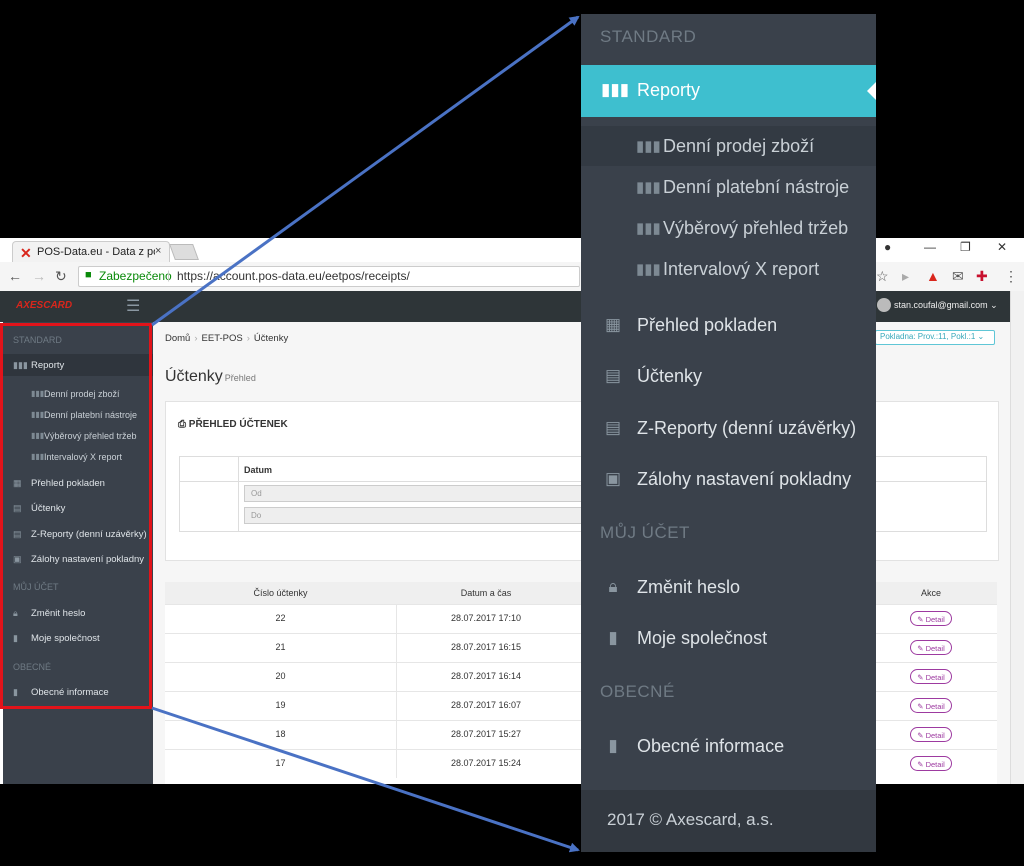  Describe the element at coordinates (365, 779) in the screenshot. I see `arrow-to-bottom` at that location.